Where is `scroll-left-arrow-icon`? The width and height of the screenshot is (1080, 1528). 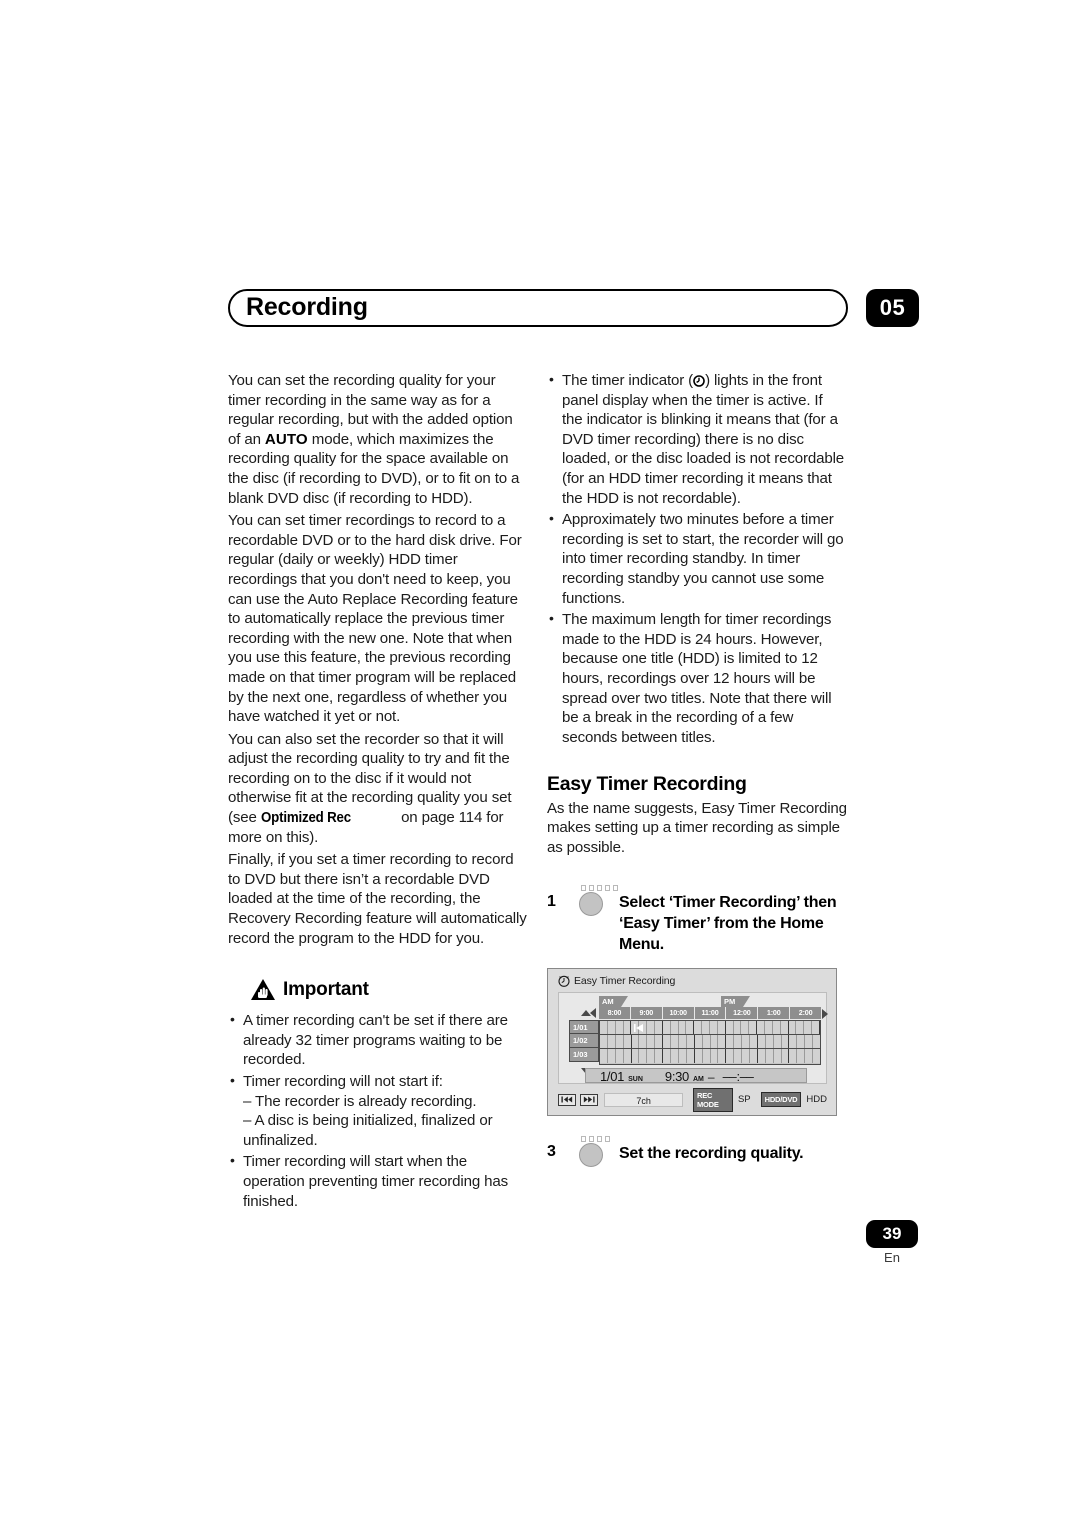
scroll-left-arrow-icon is located at coordinates (593, 1013).